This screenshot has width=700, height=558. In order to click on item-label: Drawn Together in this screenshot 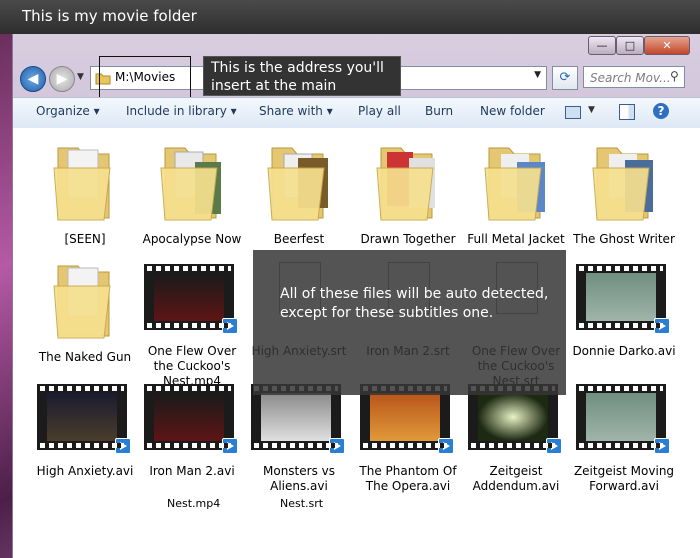, I will do `click(408, 239)`.